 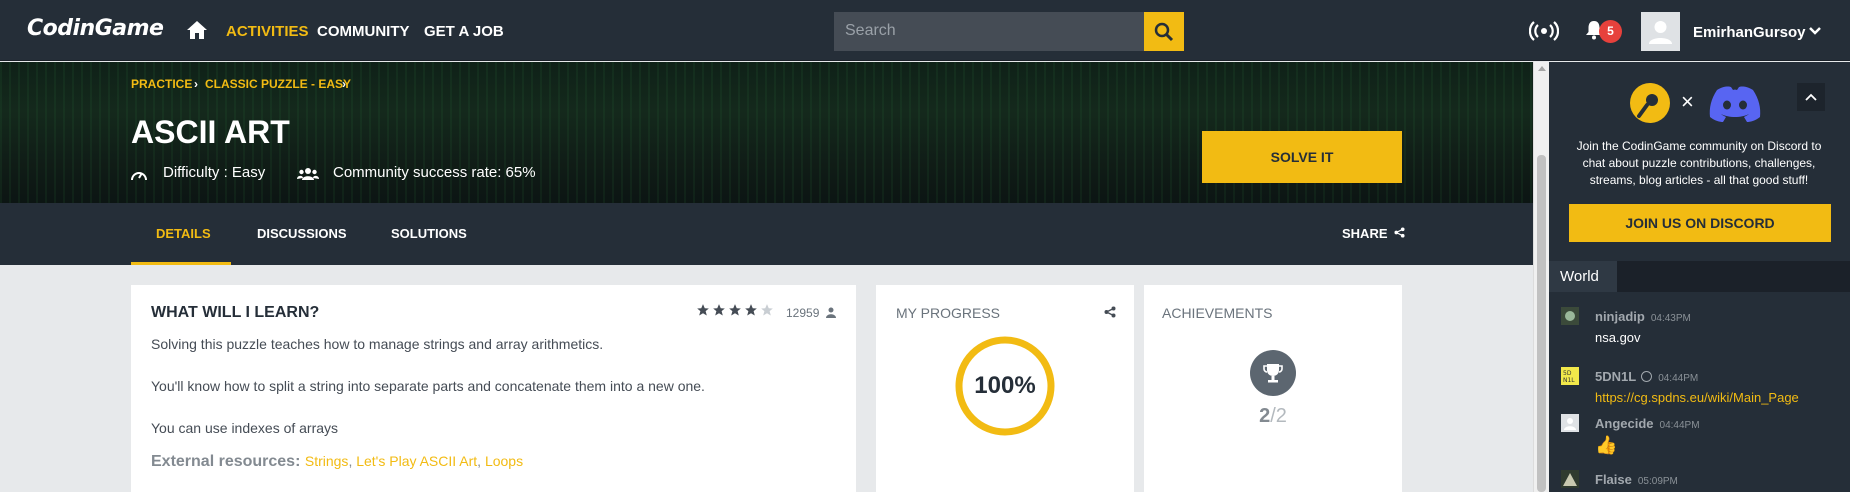 I want to click on achievements-label: ACHIEVEMENTS, so click(x=1217, y=313).